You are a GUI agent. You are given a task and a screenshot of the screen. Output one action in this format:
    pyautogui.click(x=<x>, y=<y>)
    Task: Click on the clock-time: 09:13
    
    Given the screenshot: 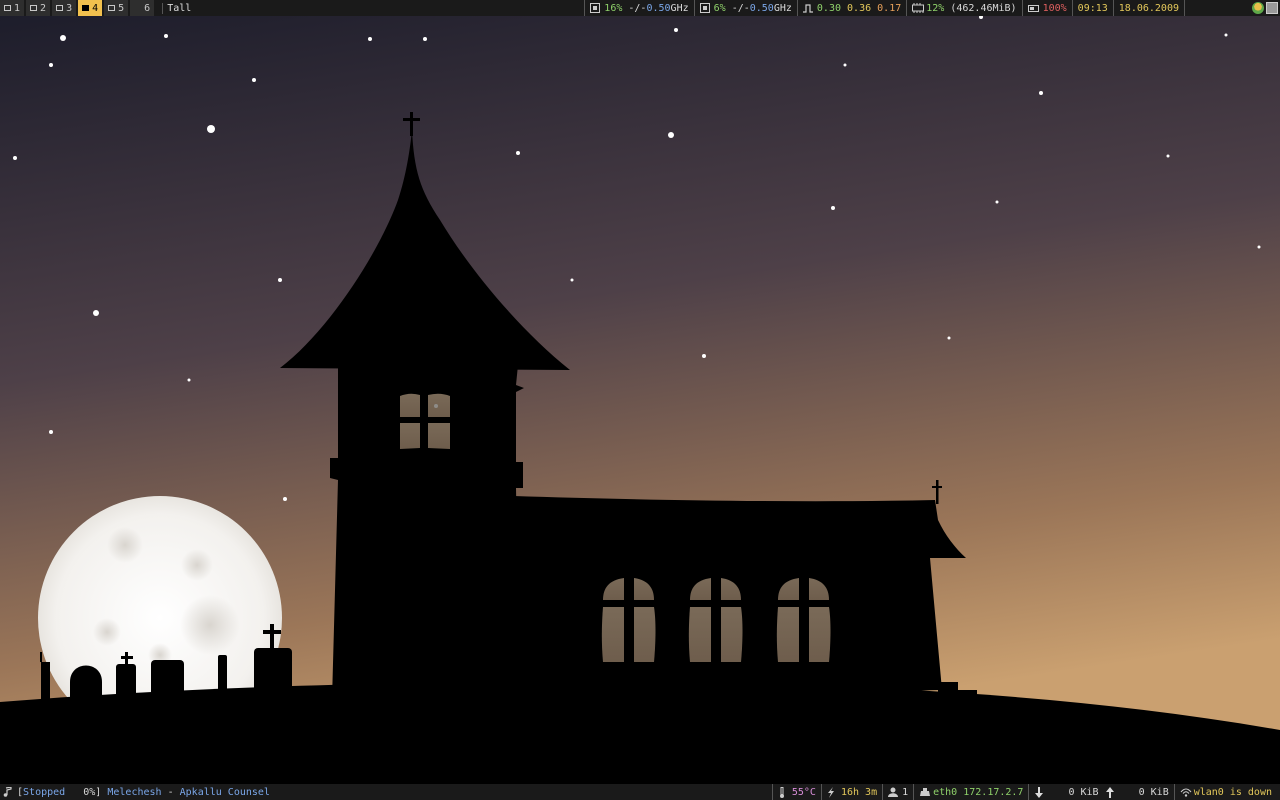 What is the action you would take?
    pyautogui.click(x=1092, y=8)
    